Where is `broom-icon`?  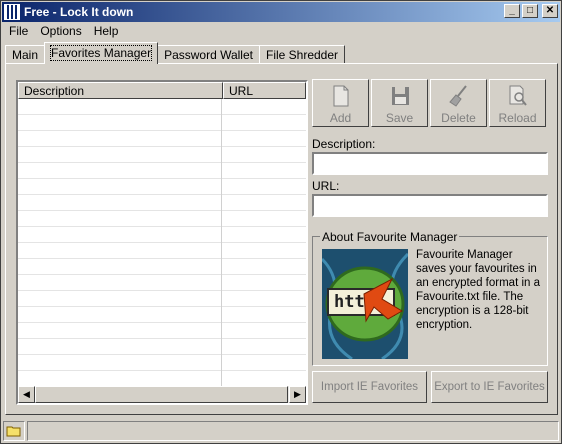
broom-icon is located at coordinates (457, 96).